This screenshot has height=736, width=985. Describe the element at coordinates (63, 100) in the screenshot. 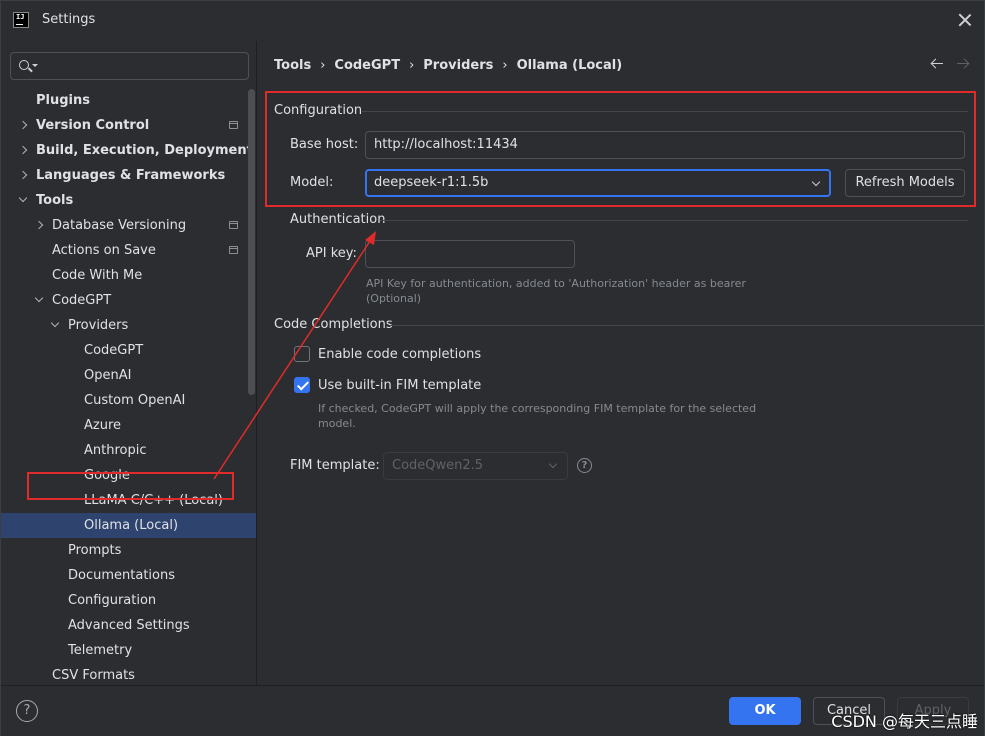

I see `sidebar-item-label: Plugins` at that location.